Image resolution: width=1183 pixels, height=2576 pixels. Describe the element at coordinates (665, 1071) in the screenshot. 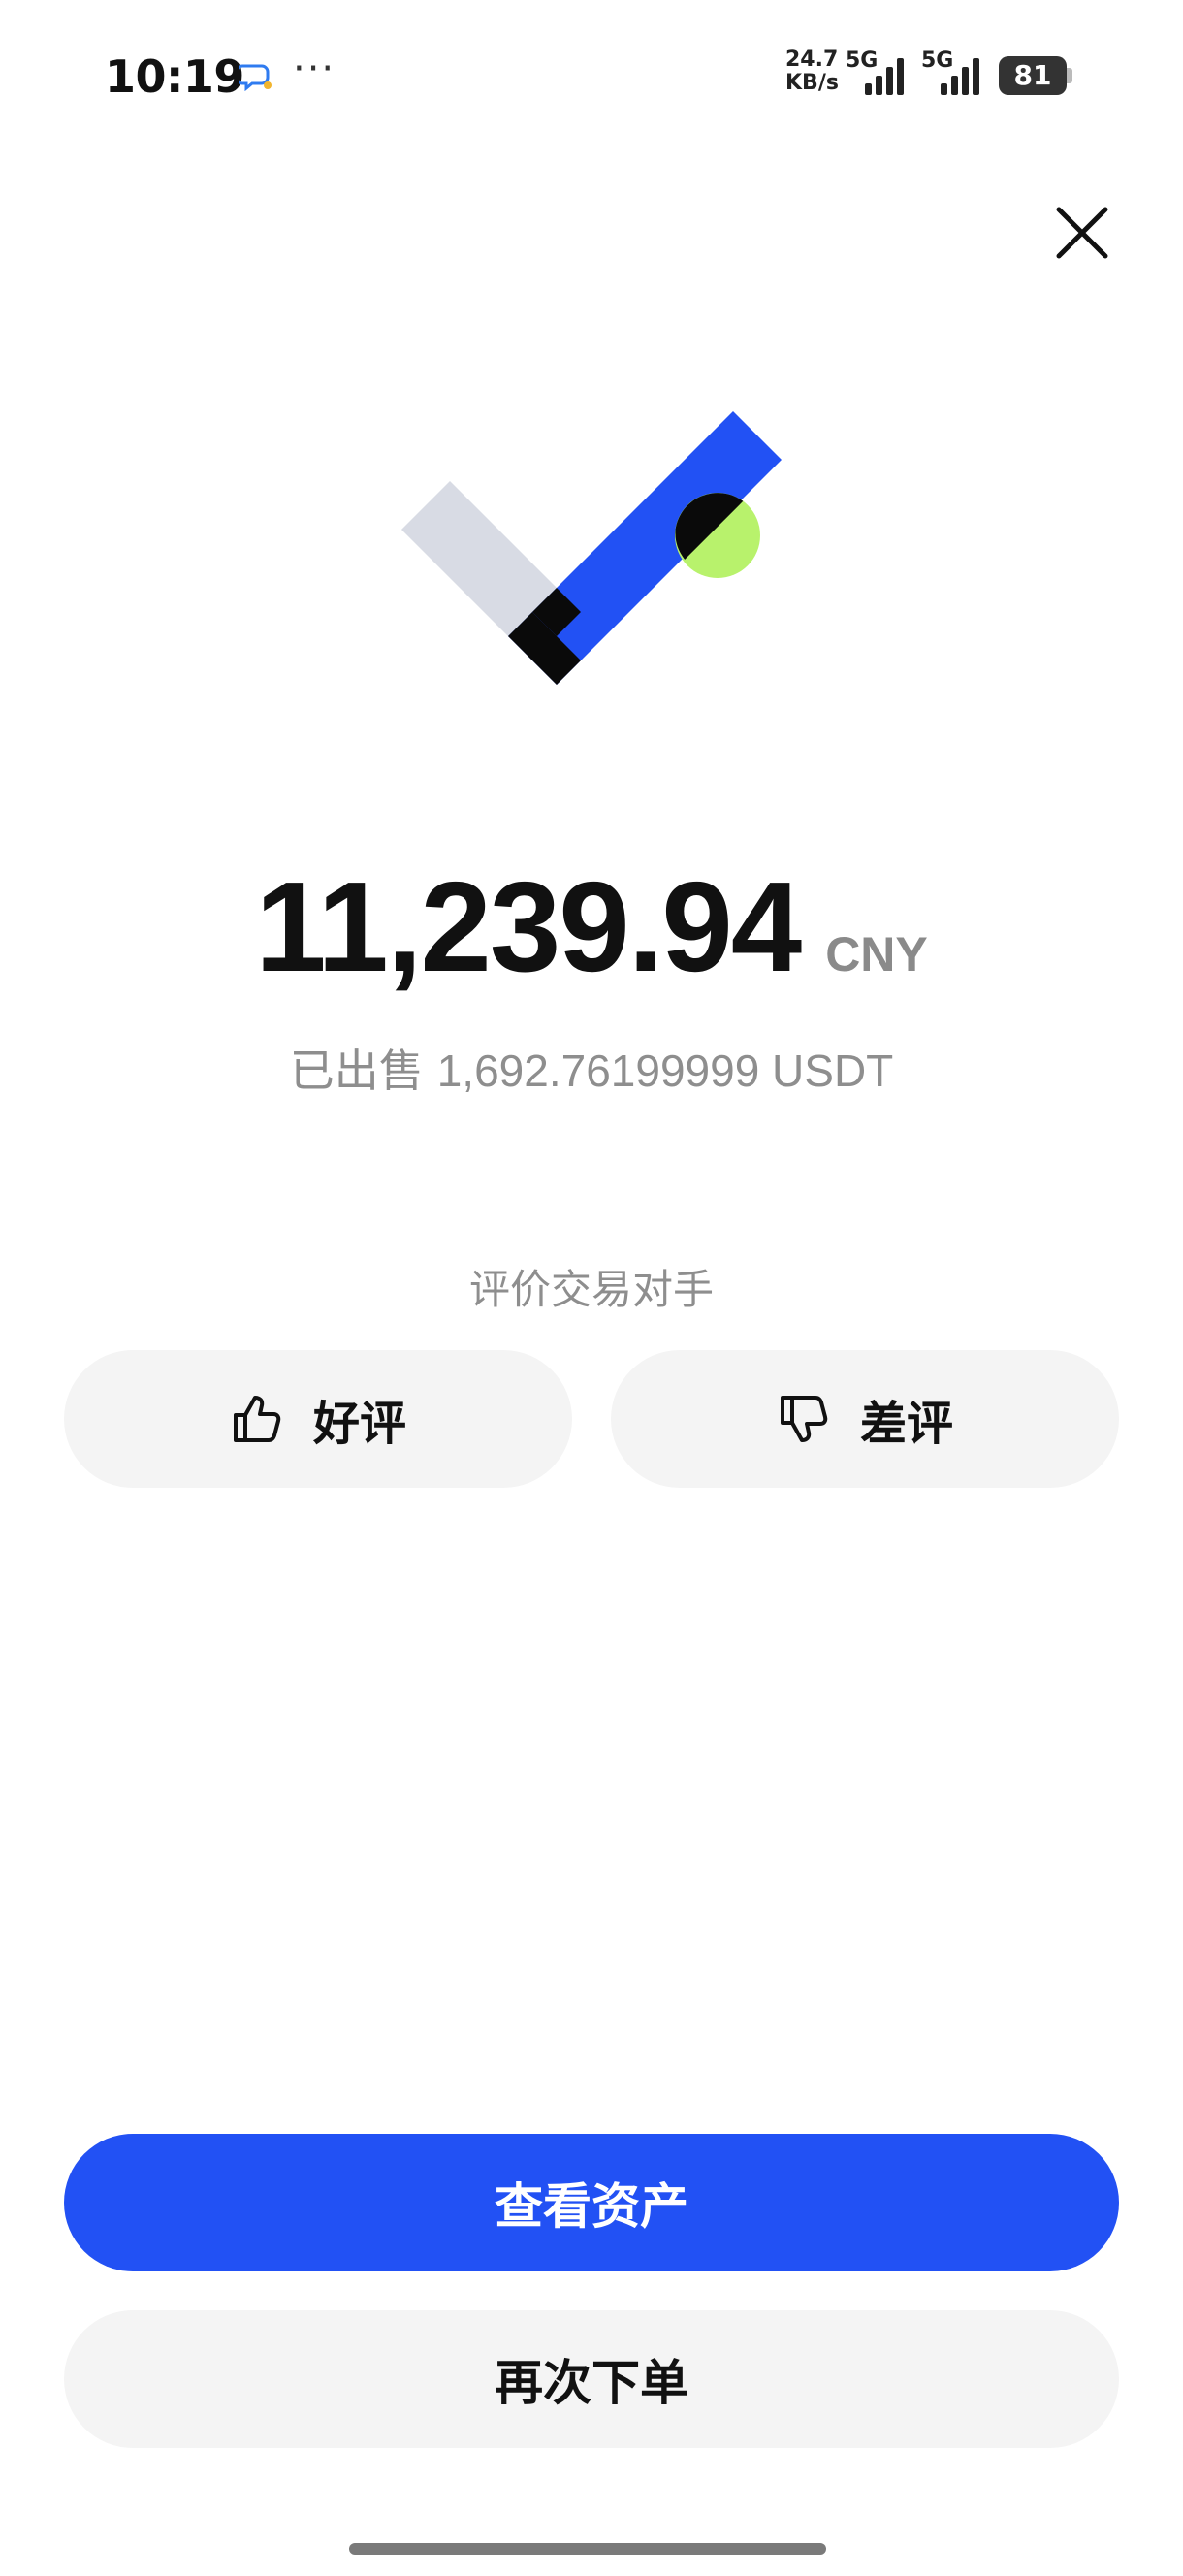

I see `sold-value: 1,692.76199999 USDT` at that location.